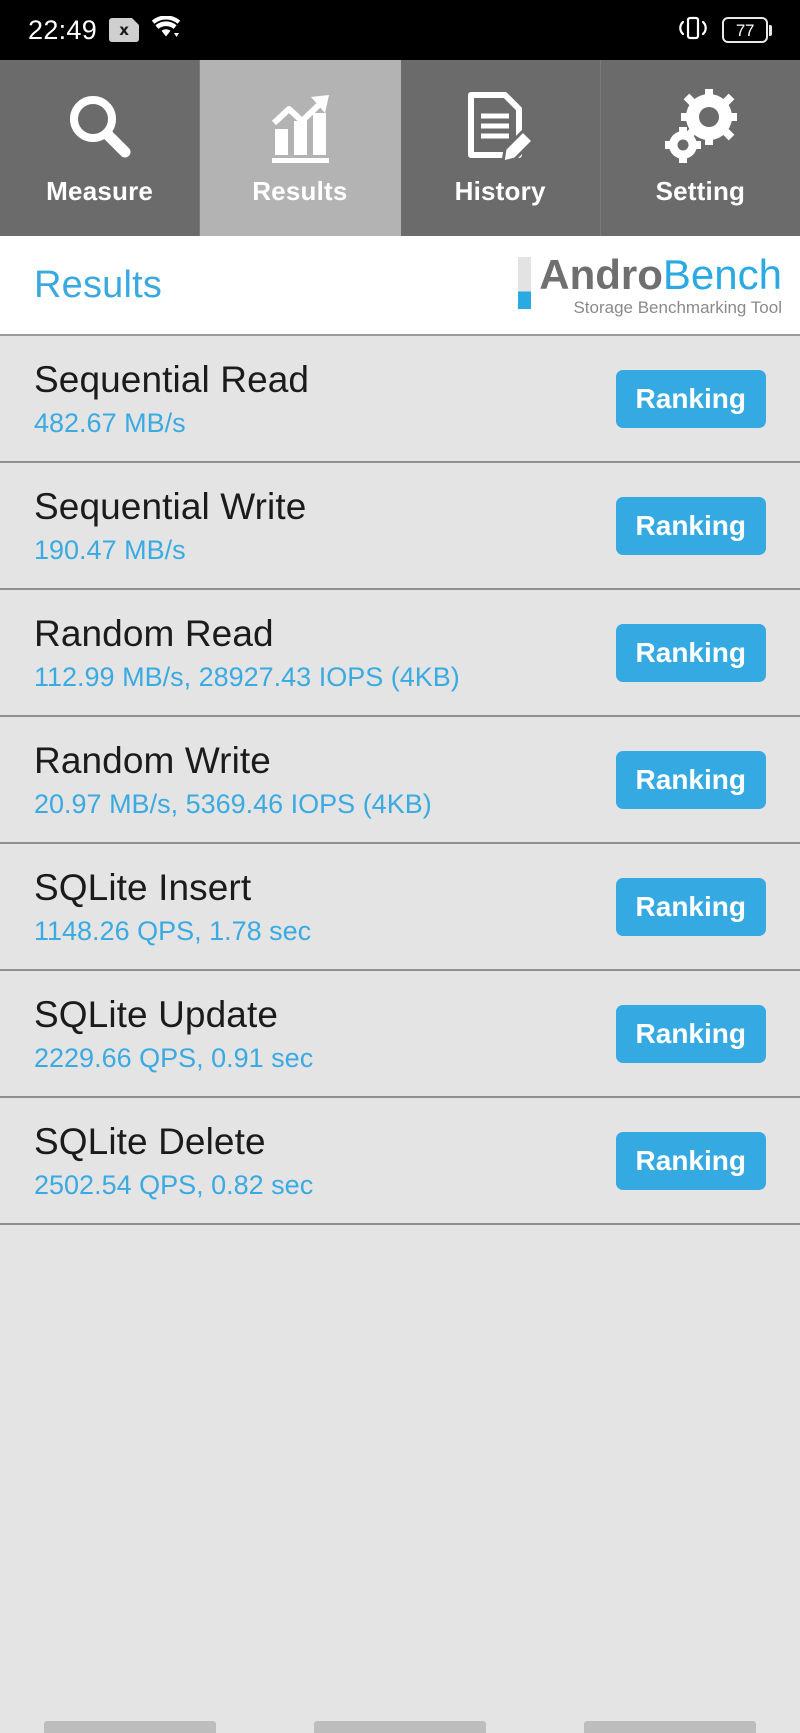  What do you see at coordinates (110, 549) in the screenshot?
I see `result-value: 190.47 MB/s` at bounding box center [110, 549].